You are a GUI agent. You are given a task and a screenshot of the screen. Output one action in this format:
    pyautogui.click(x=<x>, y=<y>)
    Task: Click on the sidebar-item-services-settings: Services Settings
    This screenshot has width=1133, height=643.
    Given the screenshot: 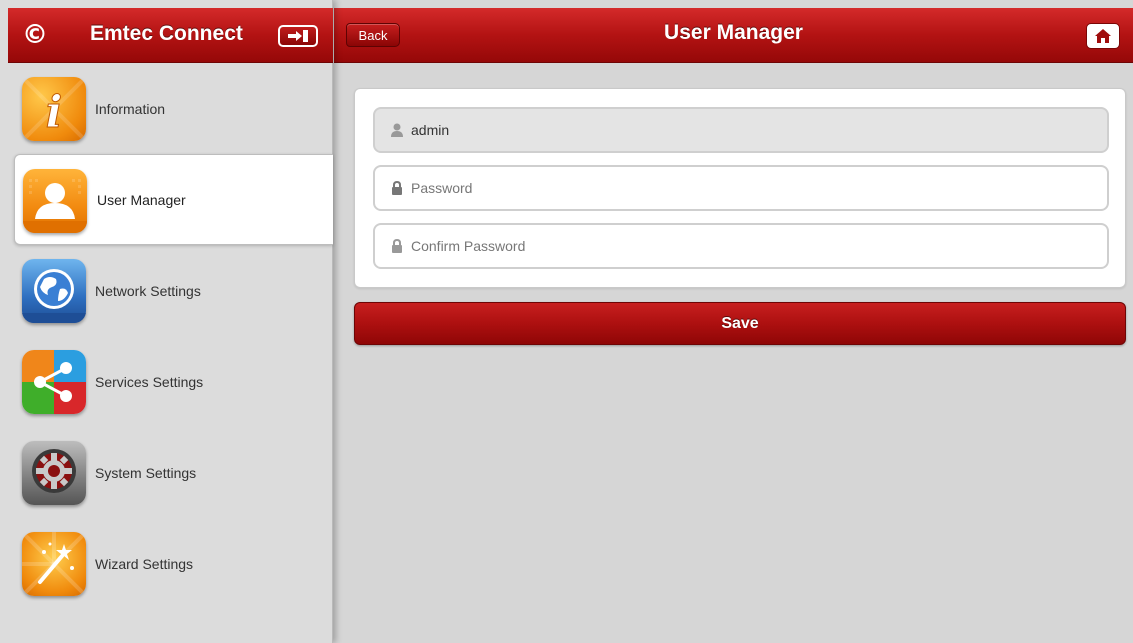 What is the action you would take?
    pyautogui.click(x=166, y=381)
    